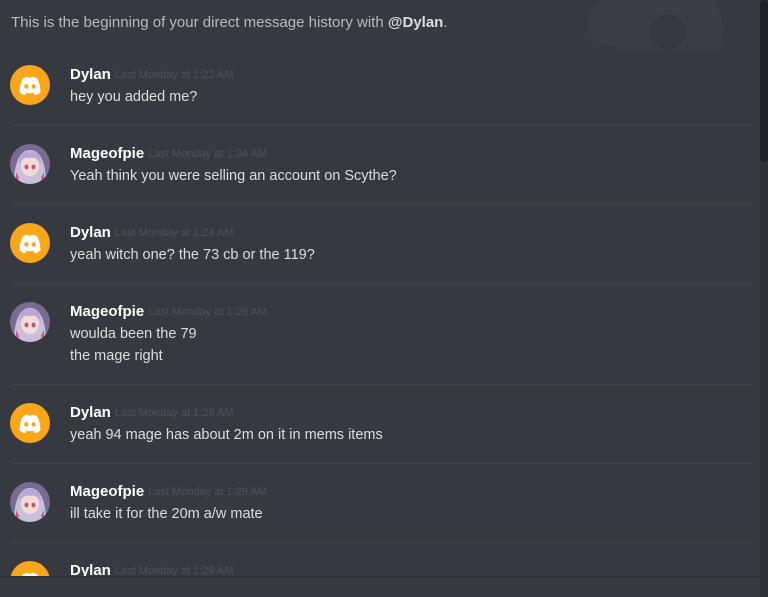 The width and height of the screenshot is (768, 597). I want to click on message-timestamp: Last Monday at 1:22 AM, so click(174, 75).